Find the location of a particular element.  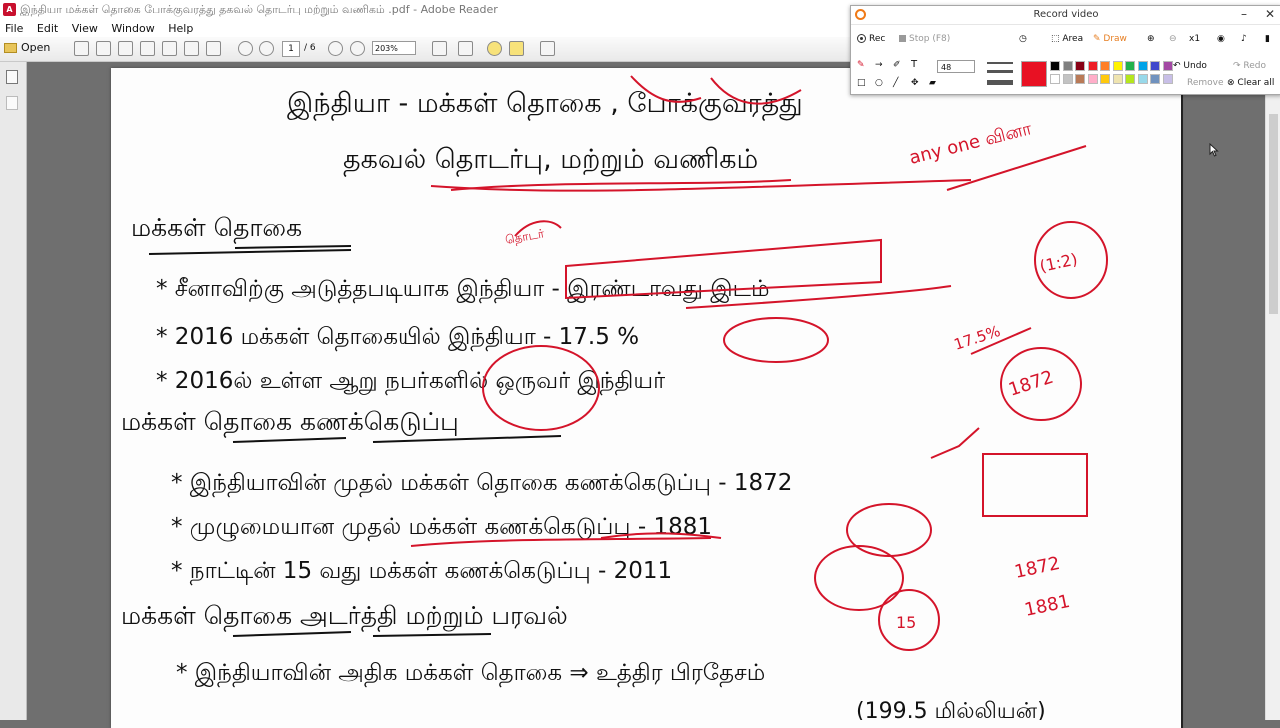

pages-icon is located at coordinates (12, 77).